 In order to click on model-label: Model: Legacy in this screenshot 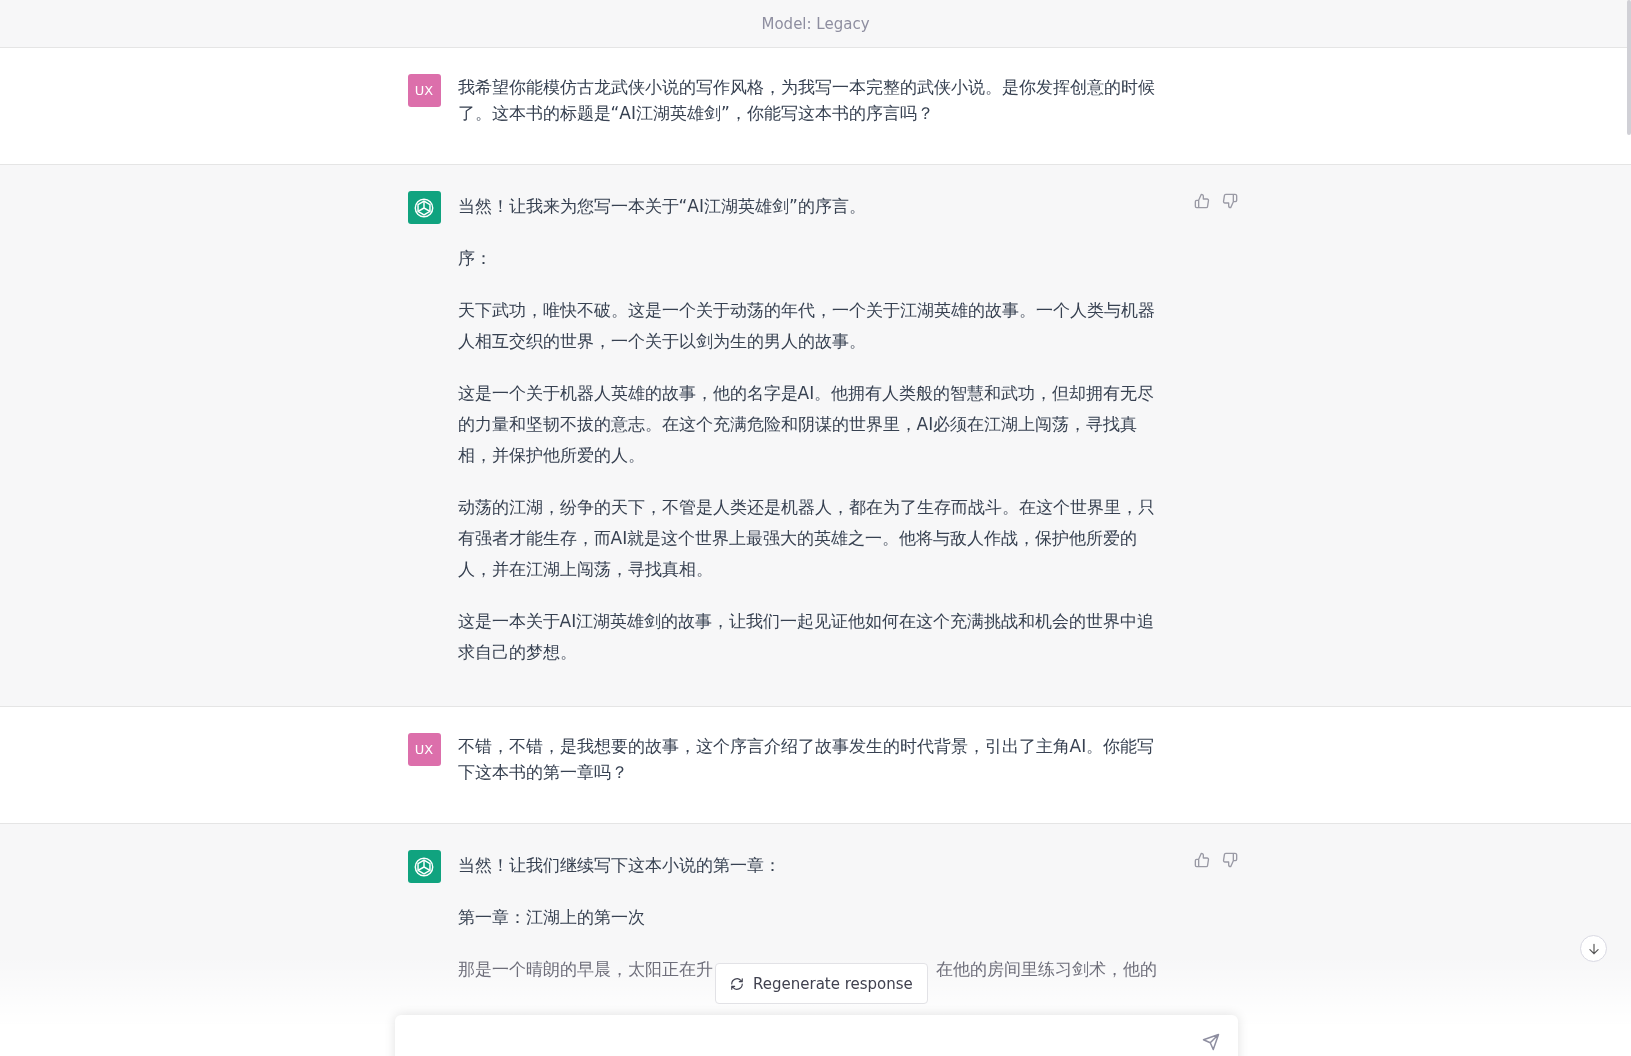, I will do `click(815, 23)`.